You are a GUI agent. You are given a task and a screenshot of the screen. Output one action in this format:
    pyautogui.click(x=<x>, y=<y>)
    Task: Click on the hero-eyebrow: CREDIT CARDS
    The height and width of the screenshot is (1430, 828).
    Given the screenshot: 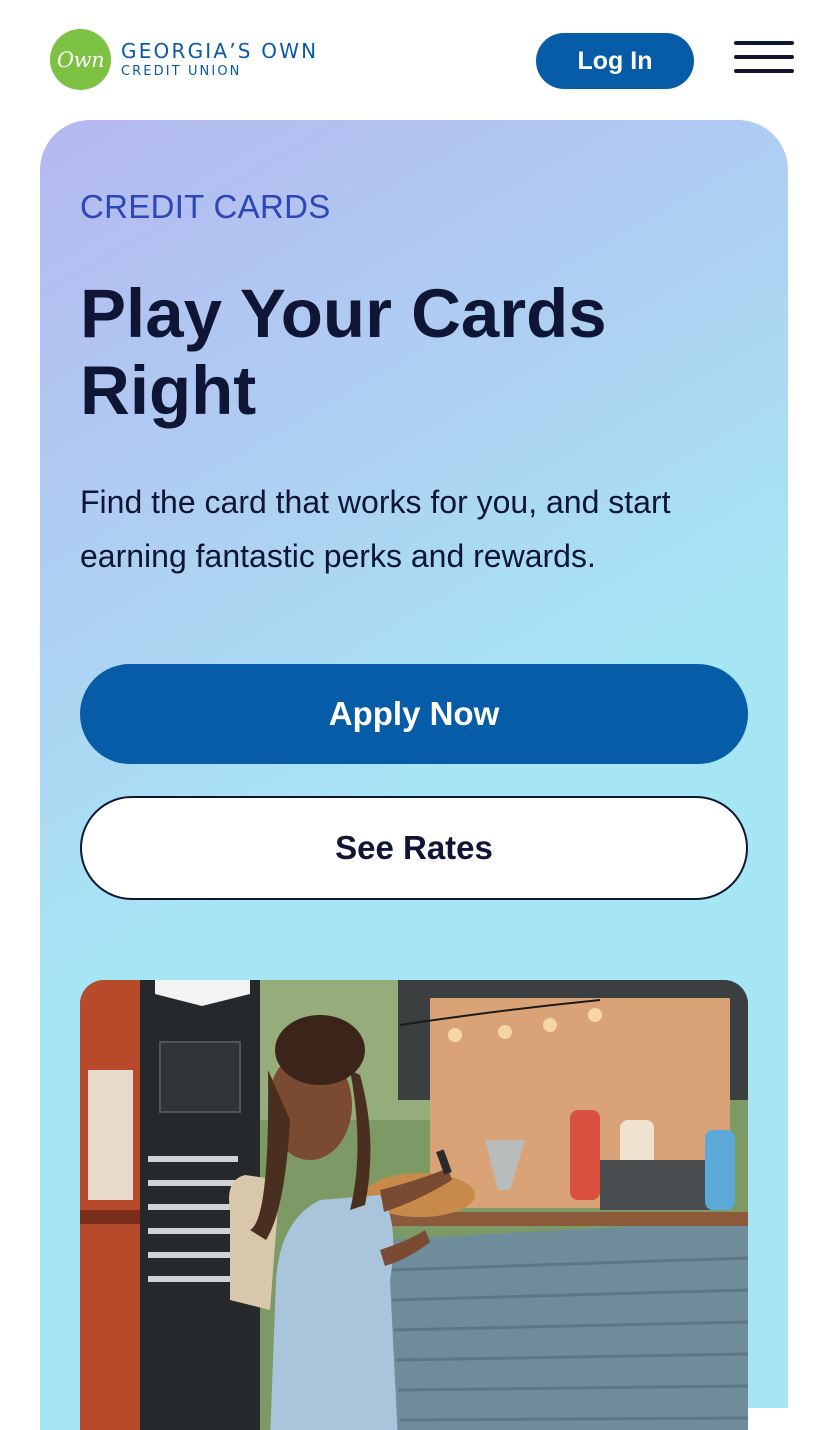 What is the action you would take?
    pyautogui.click(x=205, y=206)
    